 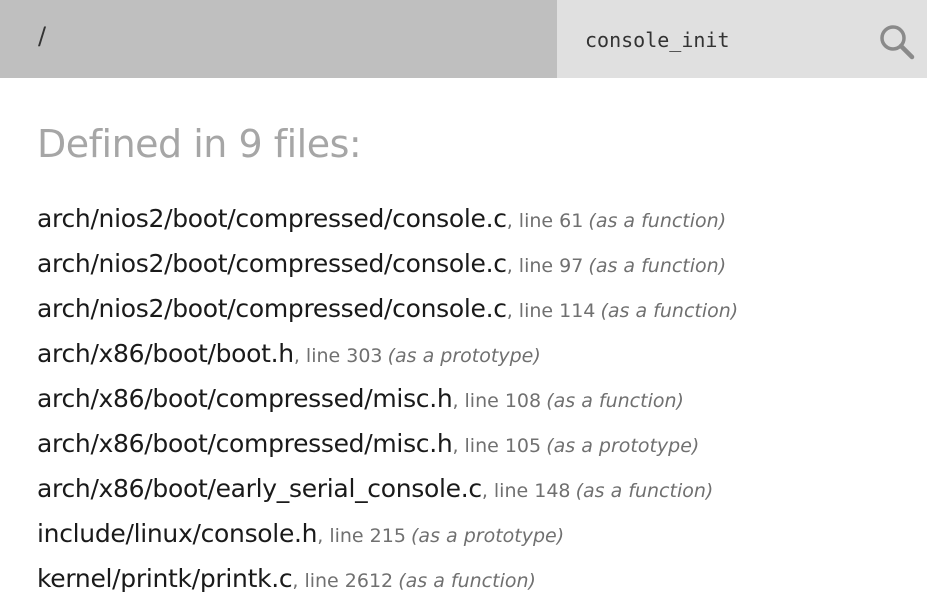 What do you see at coordinates (551, 311) in the screenshot?
I see `line-number: , line 114` at bounding box center [551, 311].